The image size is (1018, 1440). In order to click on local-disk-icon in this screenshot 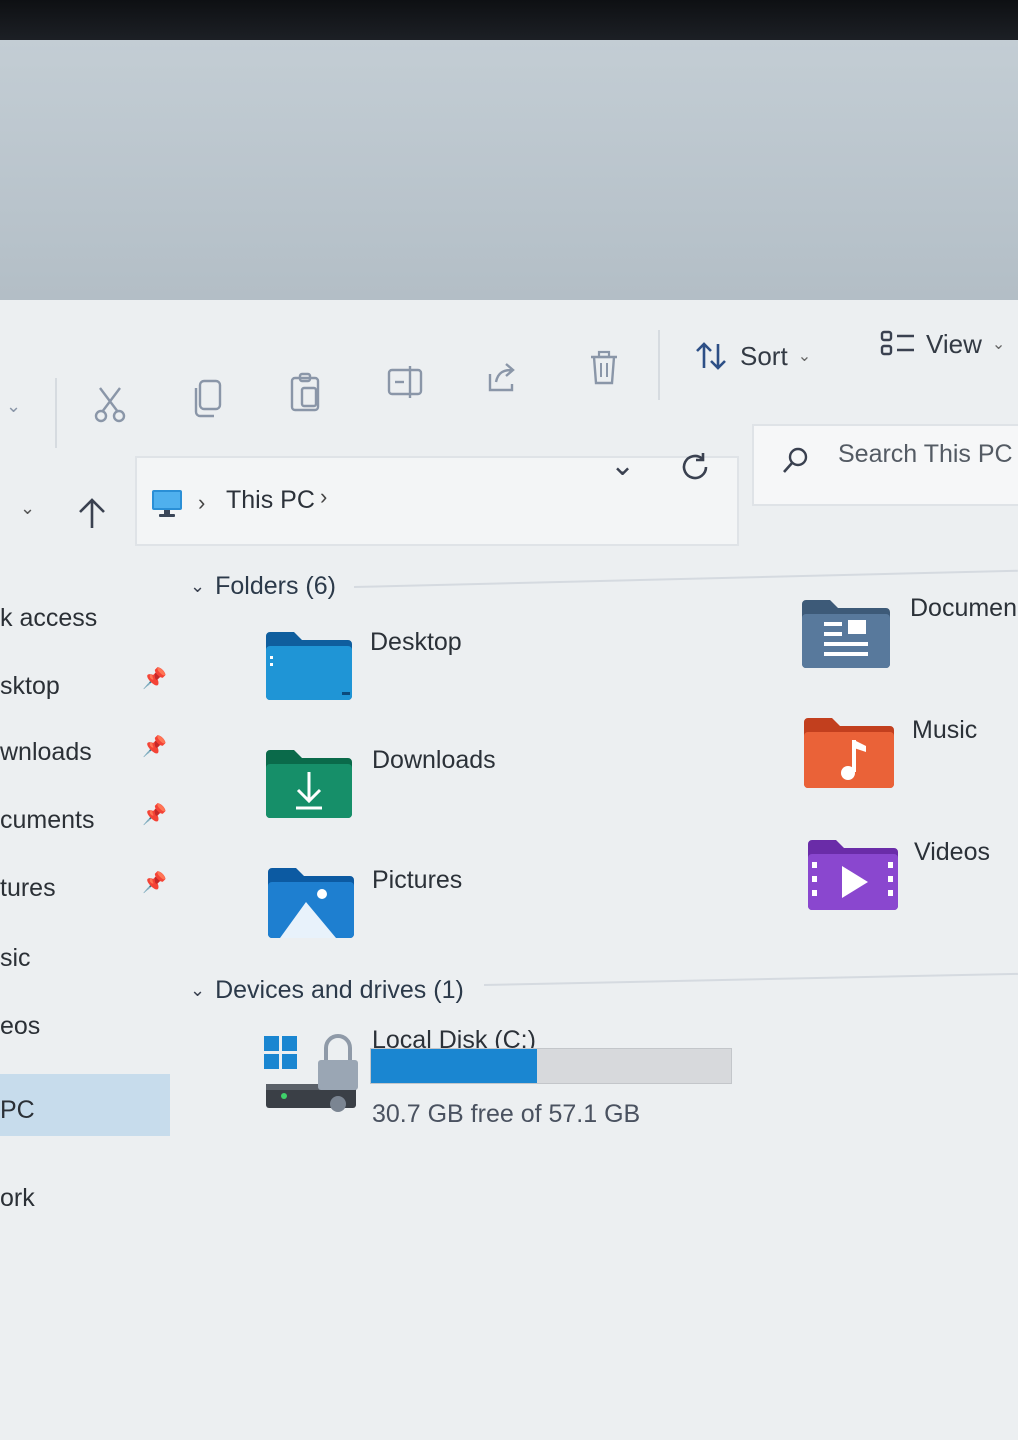, I will do `click(312, 1072)`.